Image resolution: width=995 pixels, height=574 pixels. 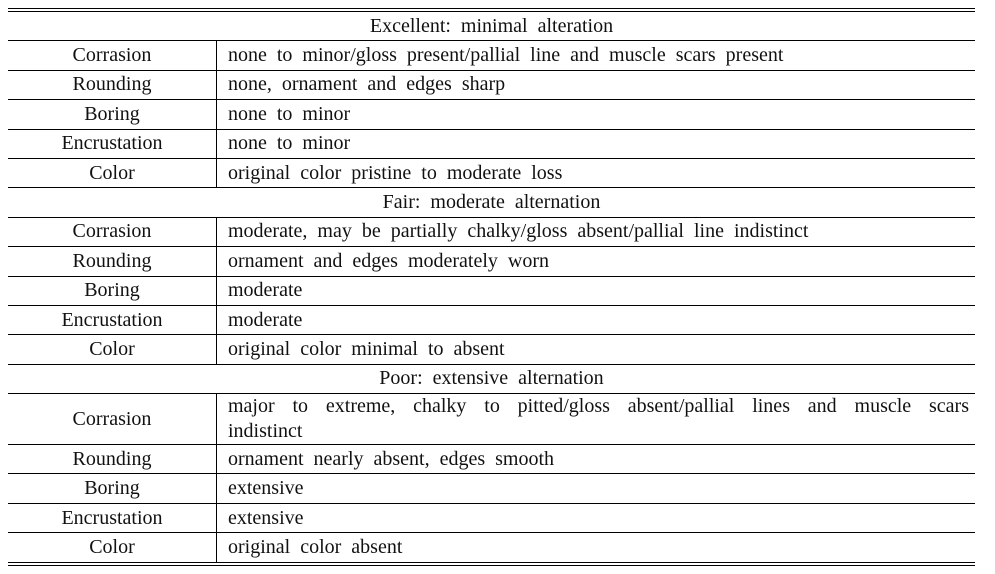 I want to click on table-row: Encrustation extensive, so click(x=491, y=517).